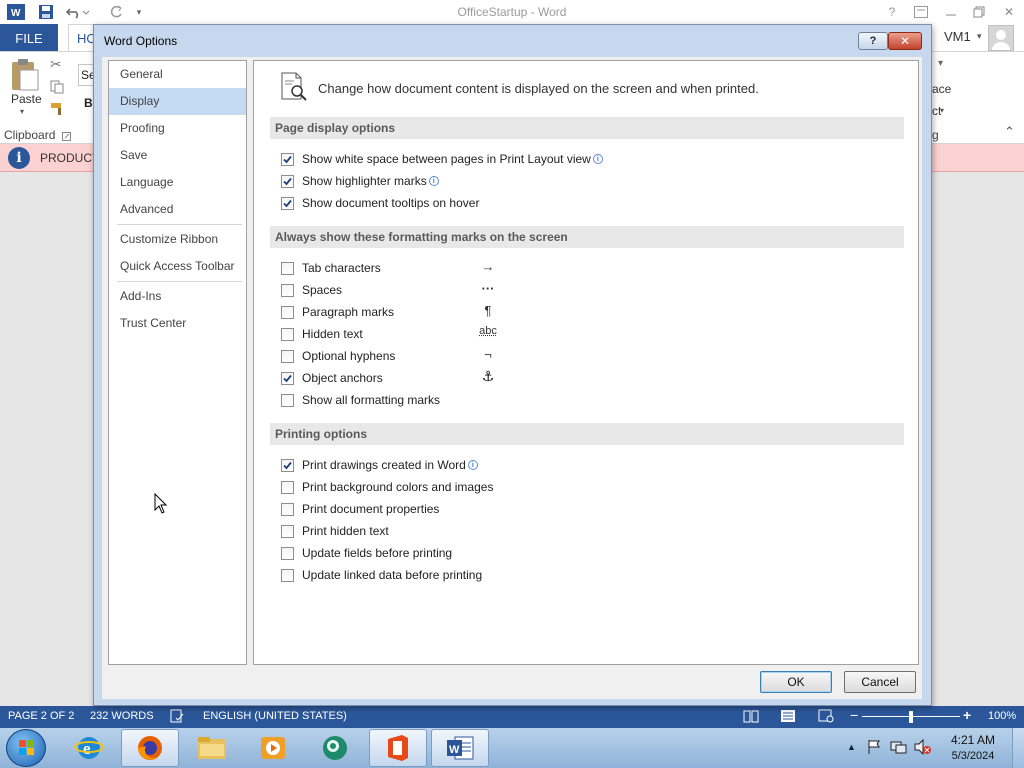  Describe the element at coordinates (979, 36) in the screenshot. I see `user-dropdown-icon: ▾` at that location.